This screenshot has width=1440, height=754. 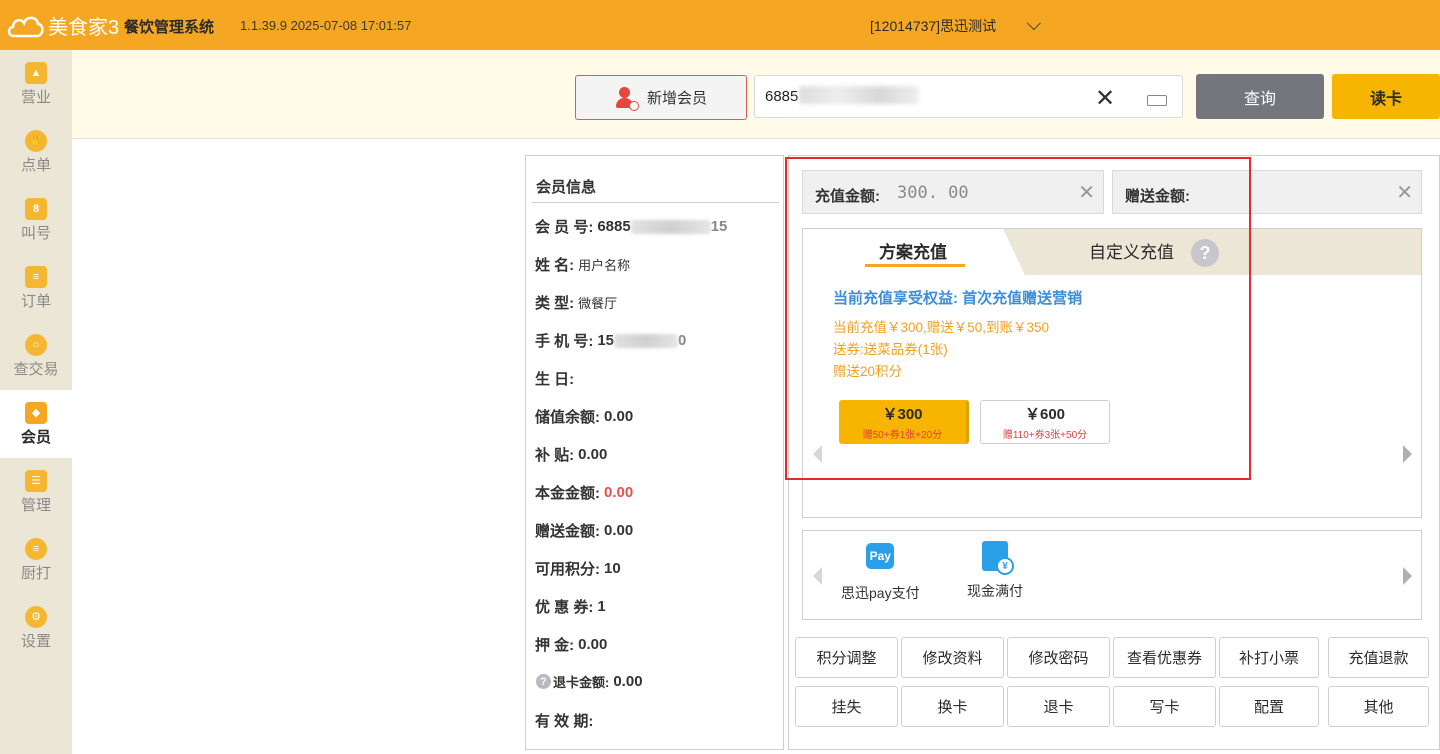 What do you see at coordinates (570, 606) in the screenshot?
I see `coupon-row: 优 惠 券: 1` at bounding box center [570, 606].